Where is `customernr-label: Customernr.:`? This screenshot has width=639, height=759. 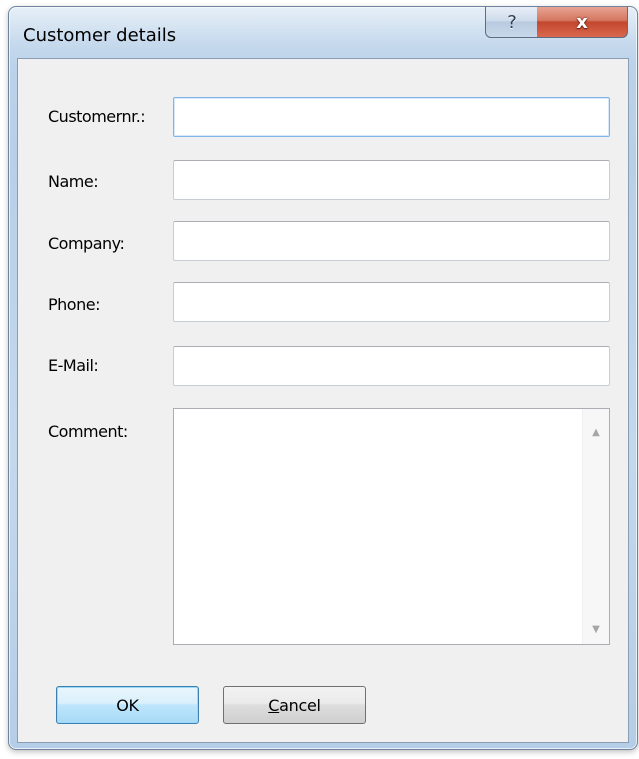 customernr-label: Customernr.: is located at coordinates (97, 116).